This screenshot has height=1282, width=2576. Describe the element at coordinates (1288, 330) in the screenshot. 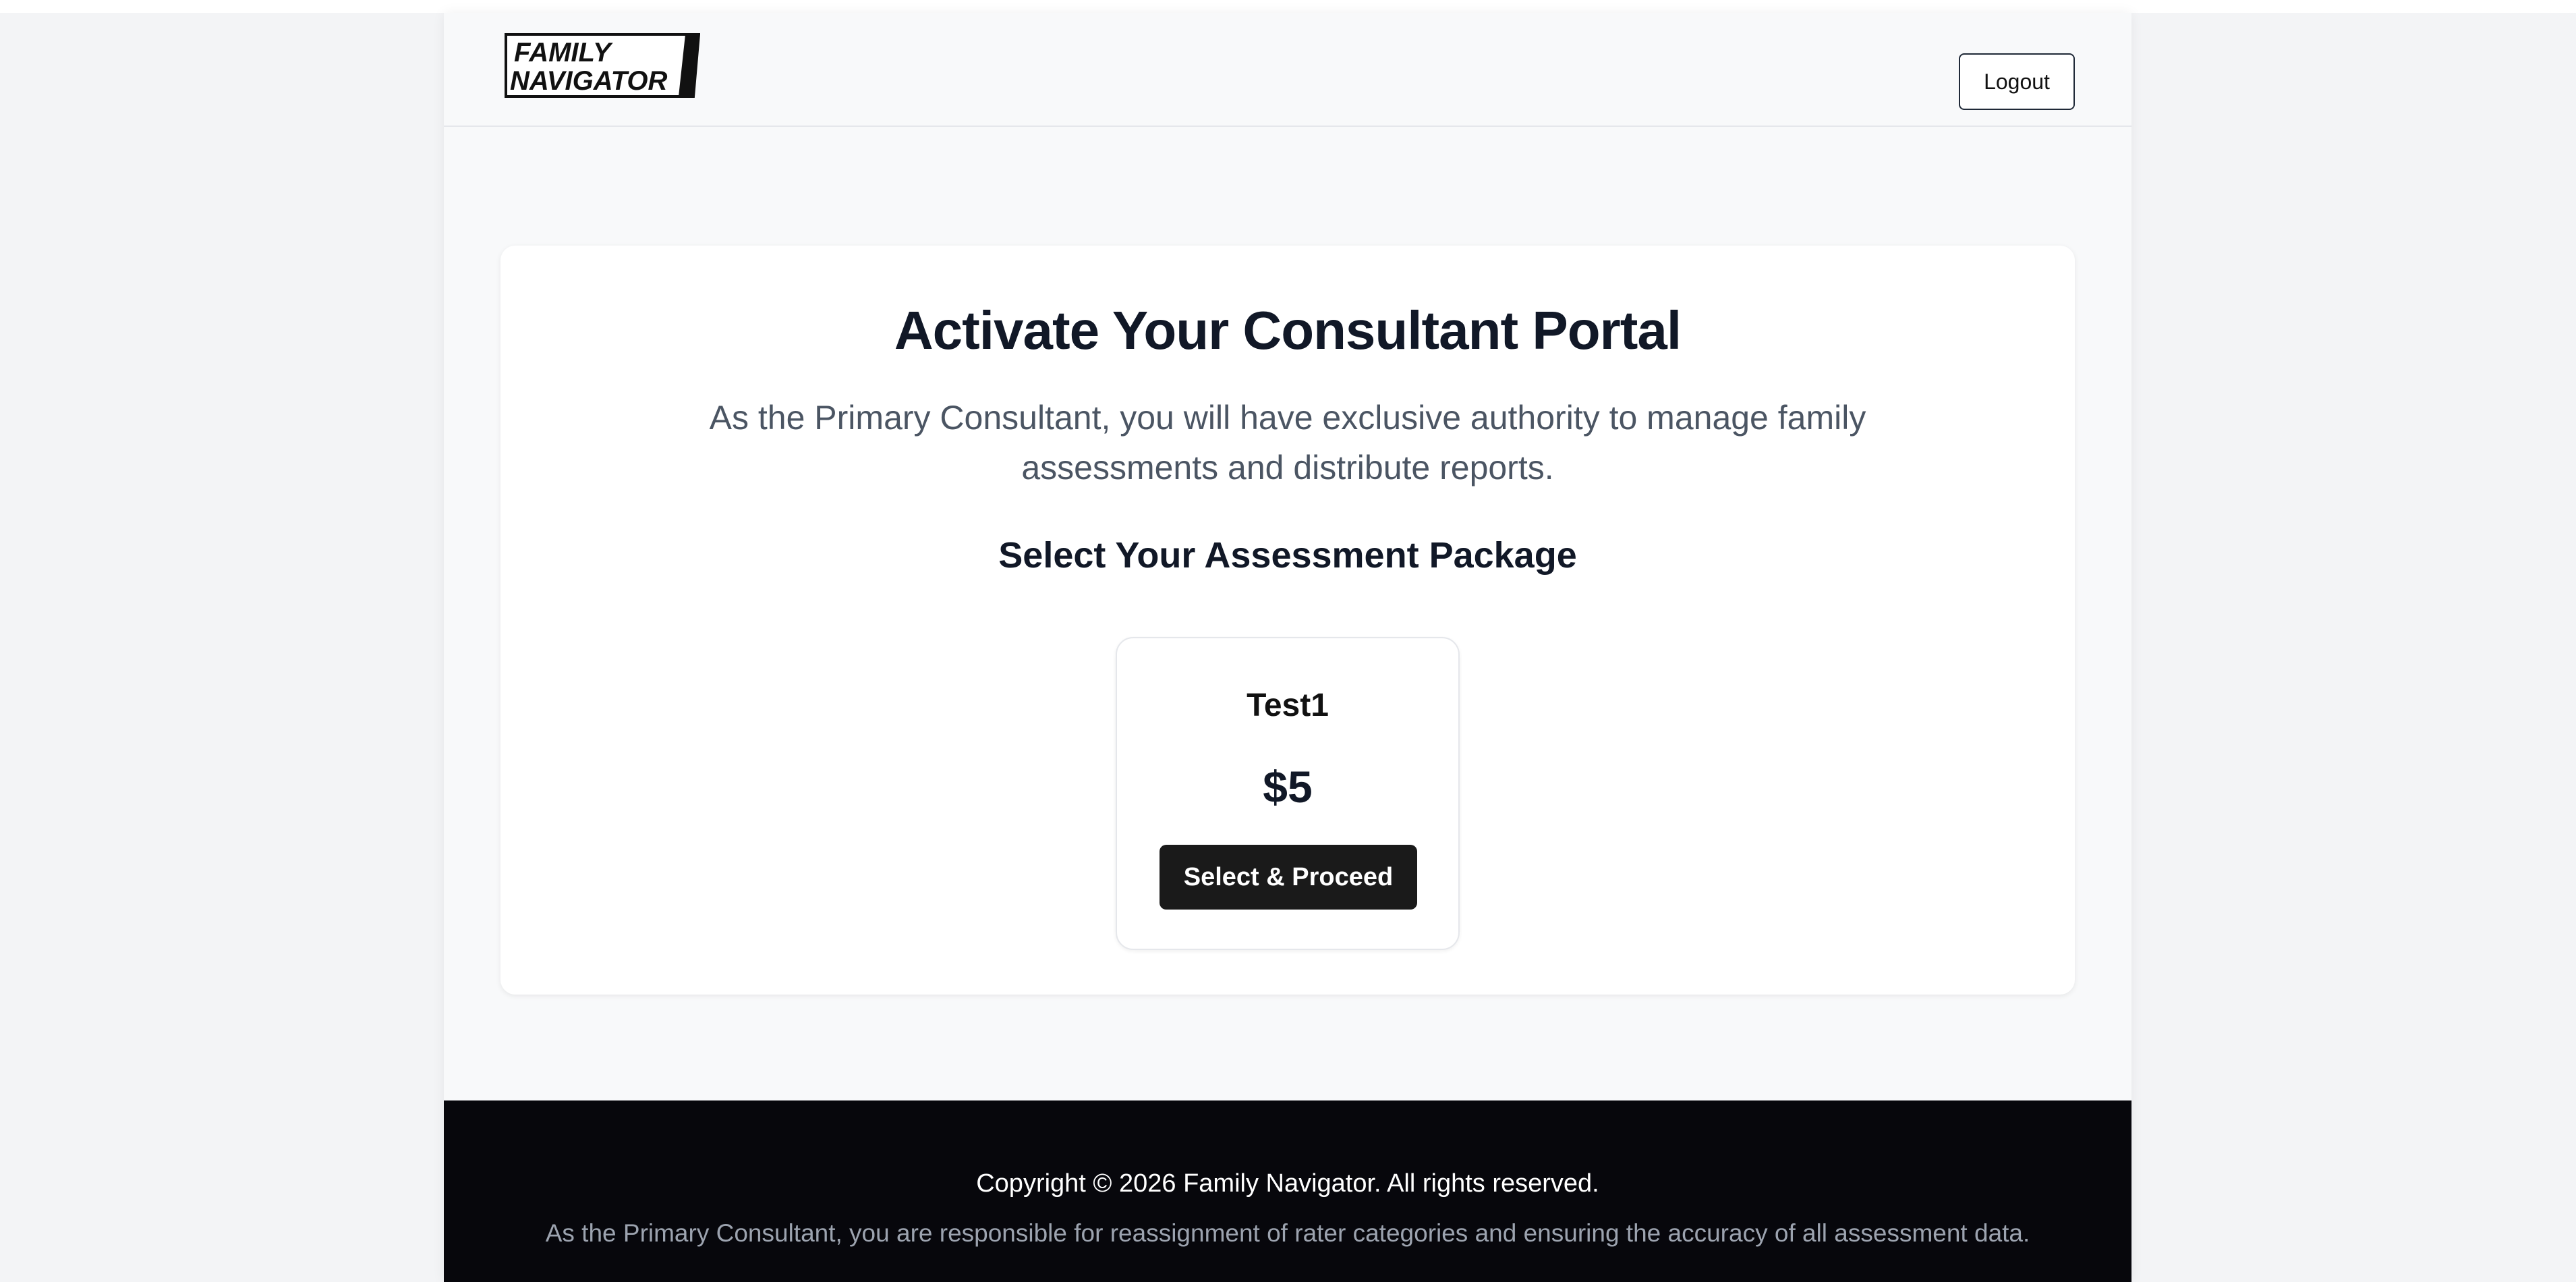

I see `page-title: Activate Your Consultant Portal` at that location.